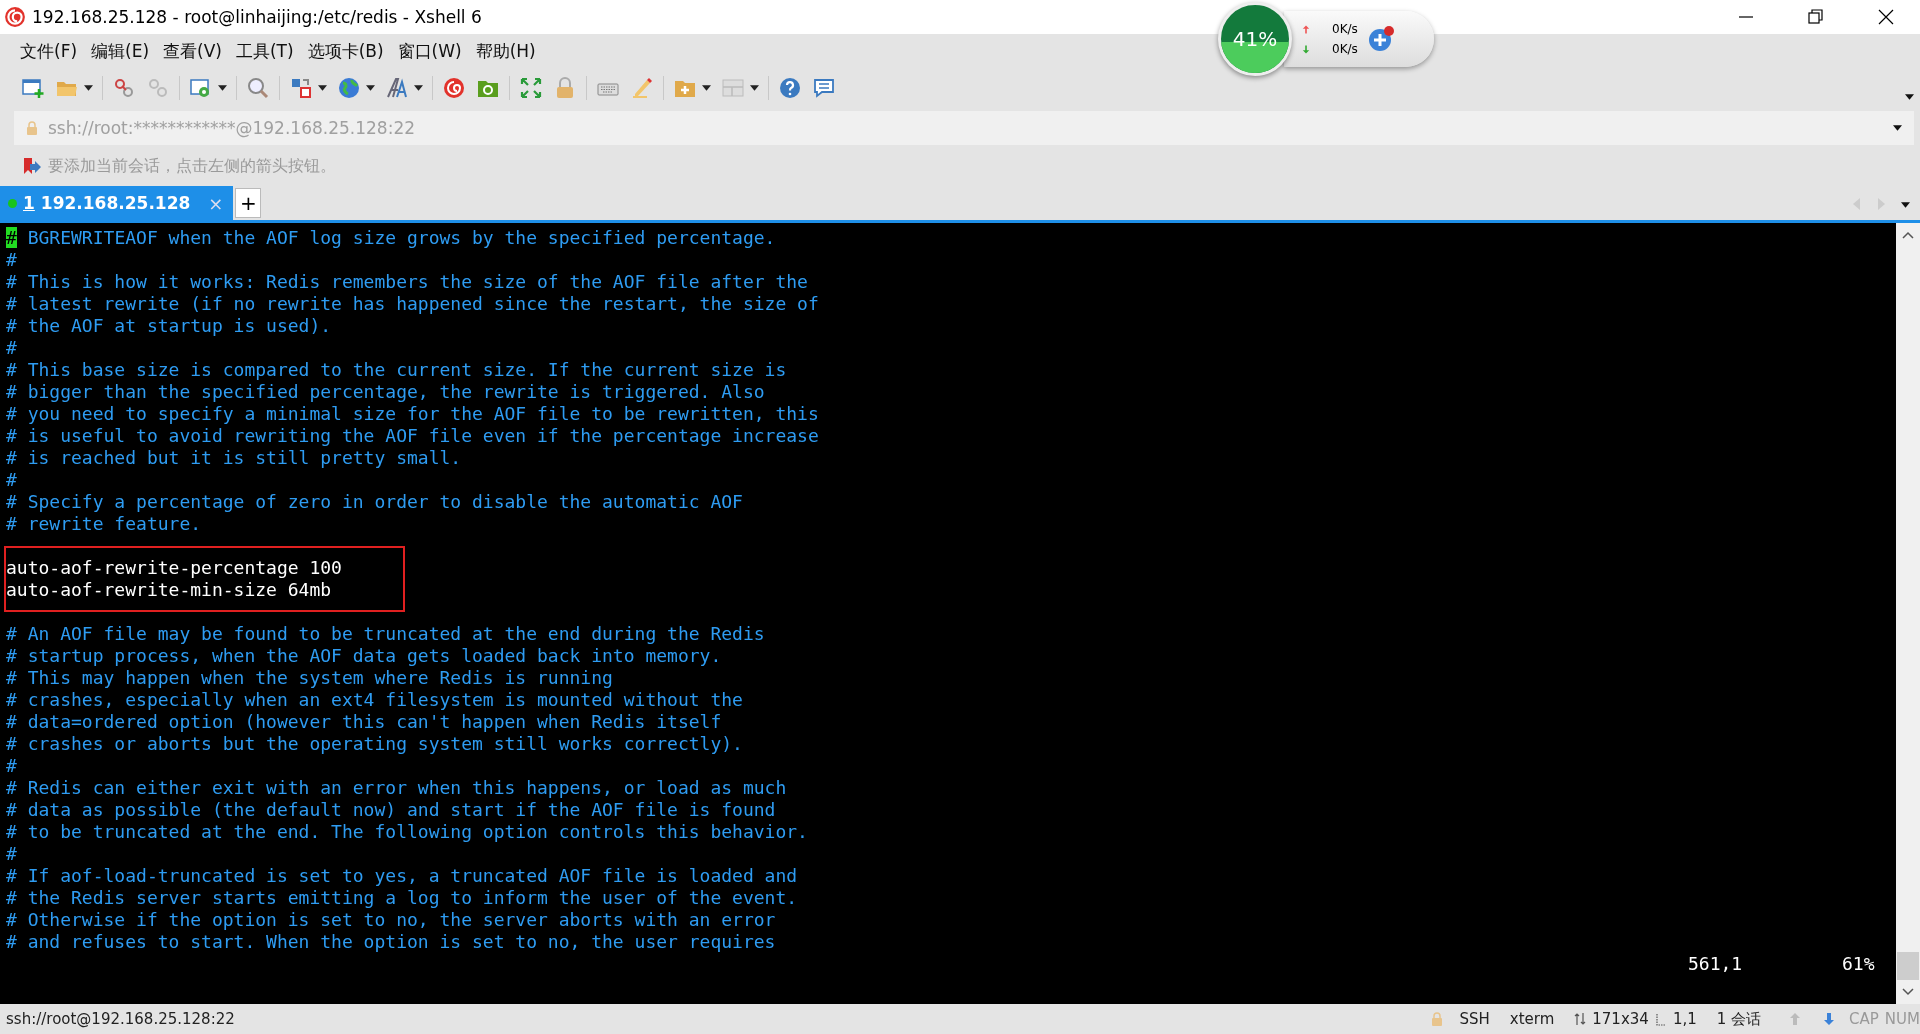  Describe the element at coordinates (824, 88) in the screenshot. I see `chat-icon` at that location.